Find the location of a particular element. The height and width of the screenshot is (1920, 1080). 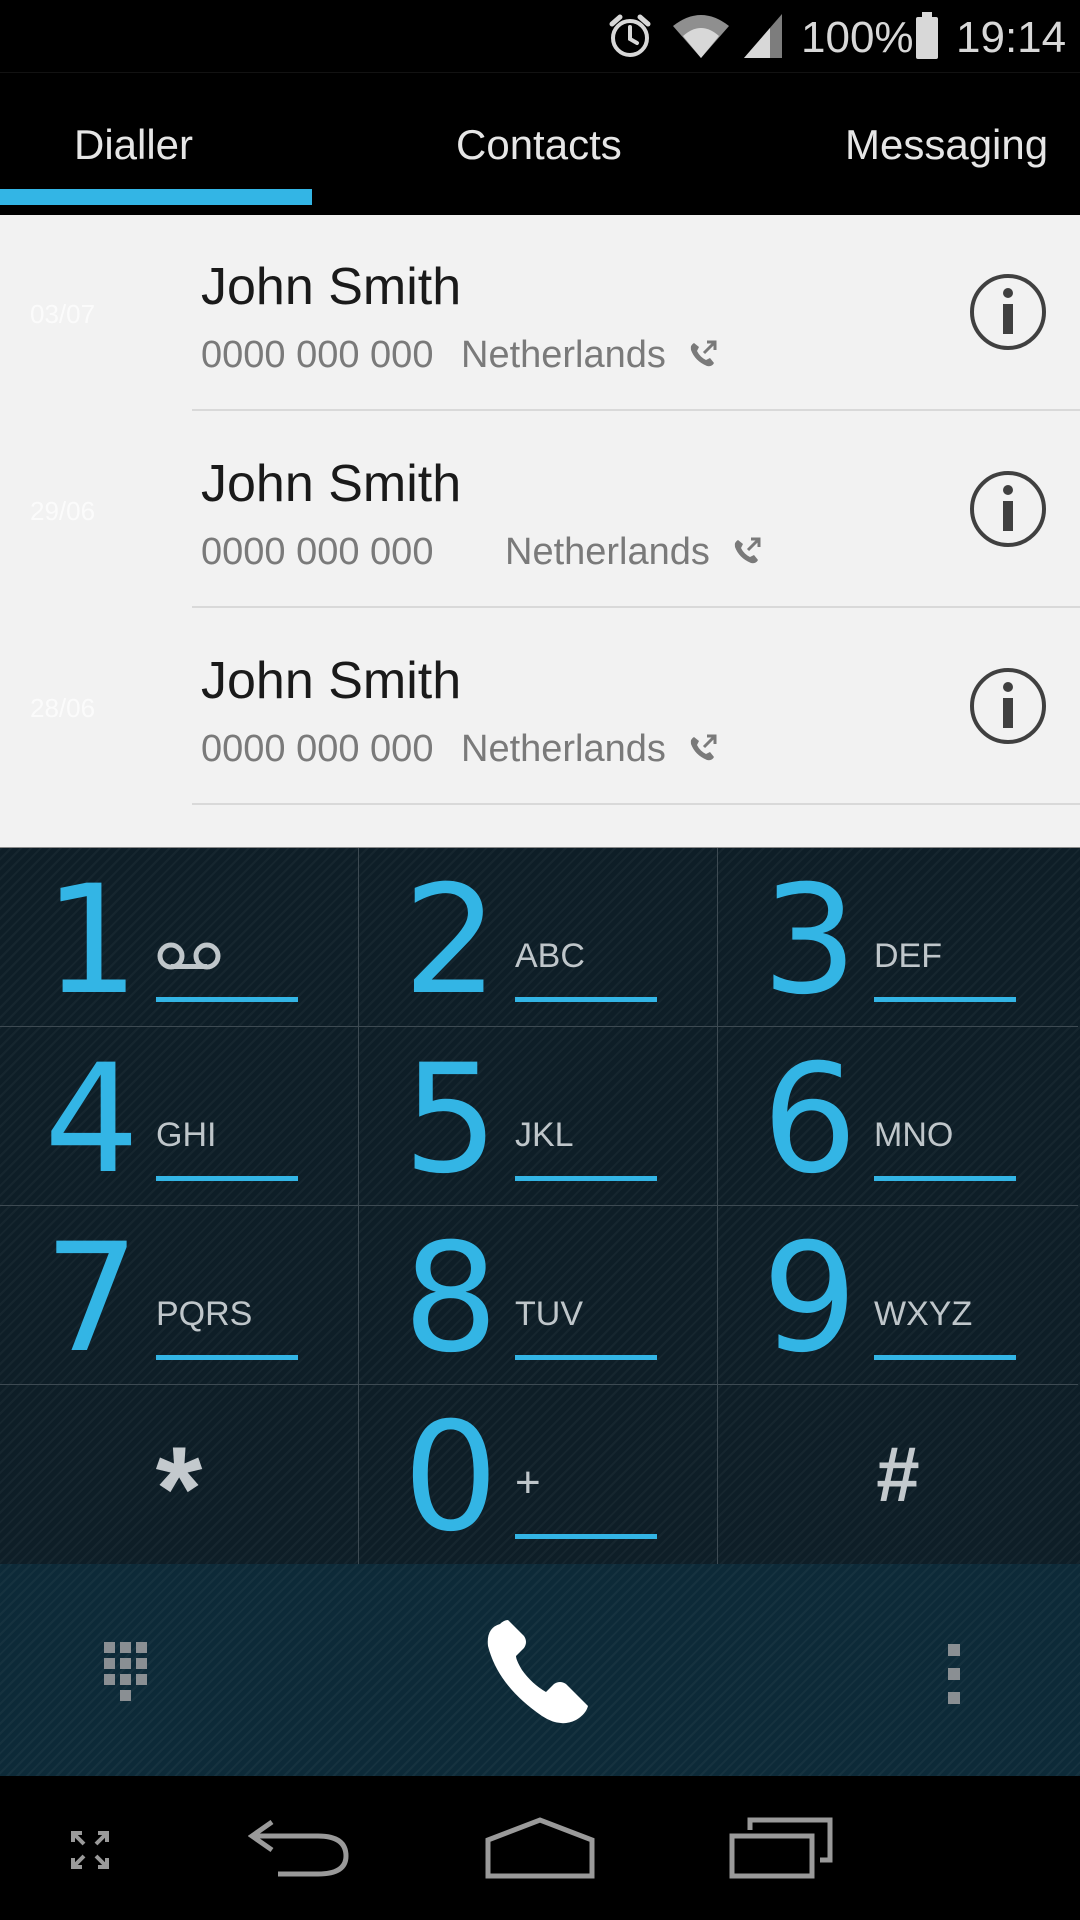

key-digit: # is located at coordinates (898, 1474).